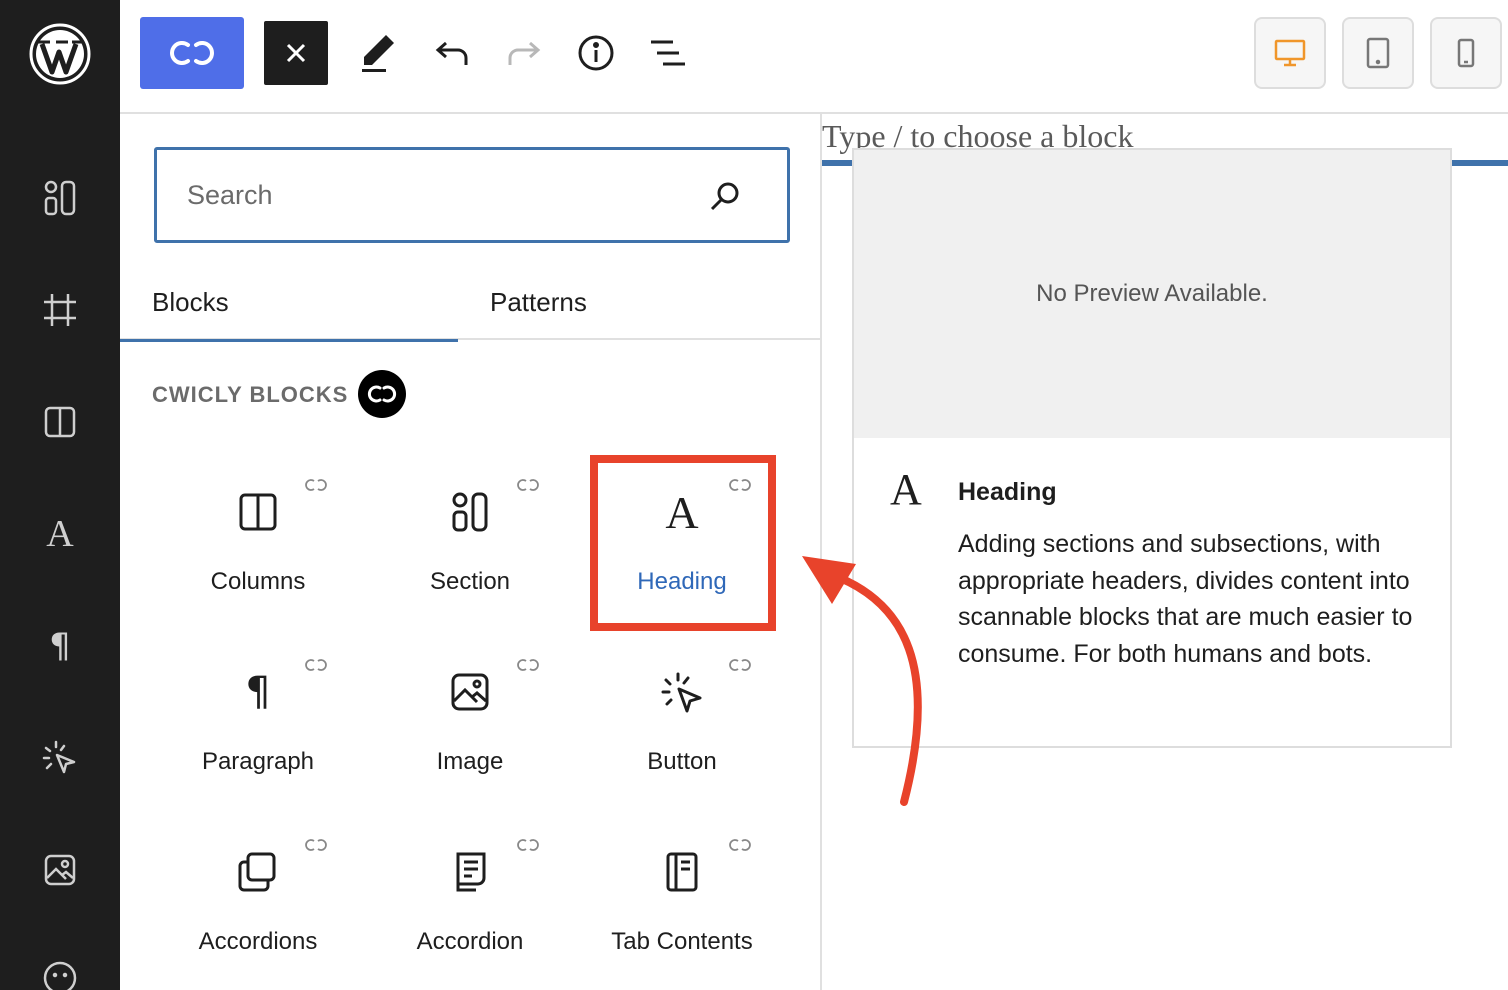 Image resolution: width=1508 pixels, height=990 pixels. What do you see at coordinates (470, 941) in the screenshot?
I see `block-label: Accordion` at bounding box center [470, 941].